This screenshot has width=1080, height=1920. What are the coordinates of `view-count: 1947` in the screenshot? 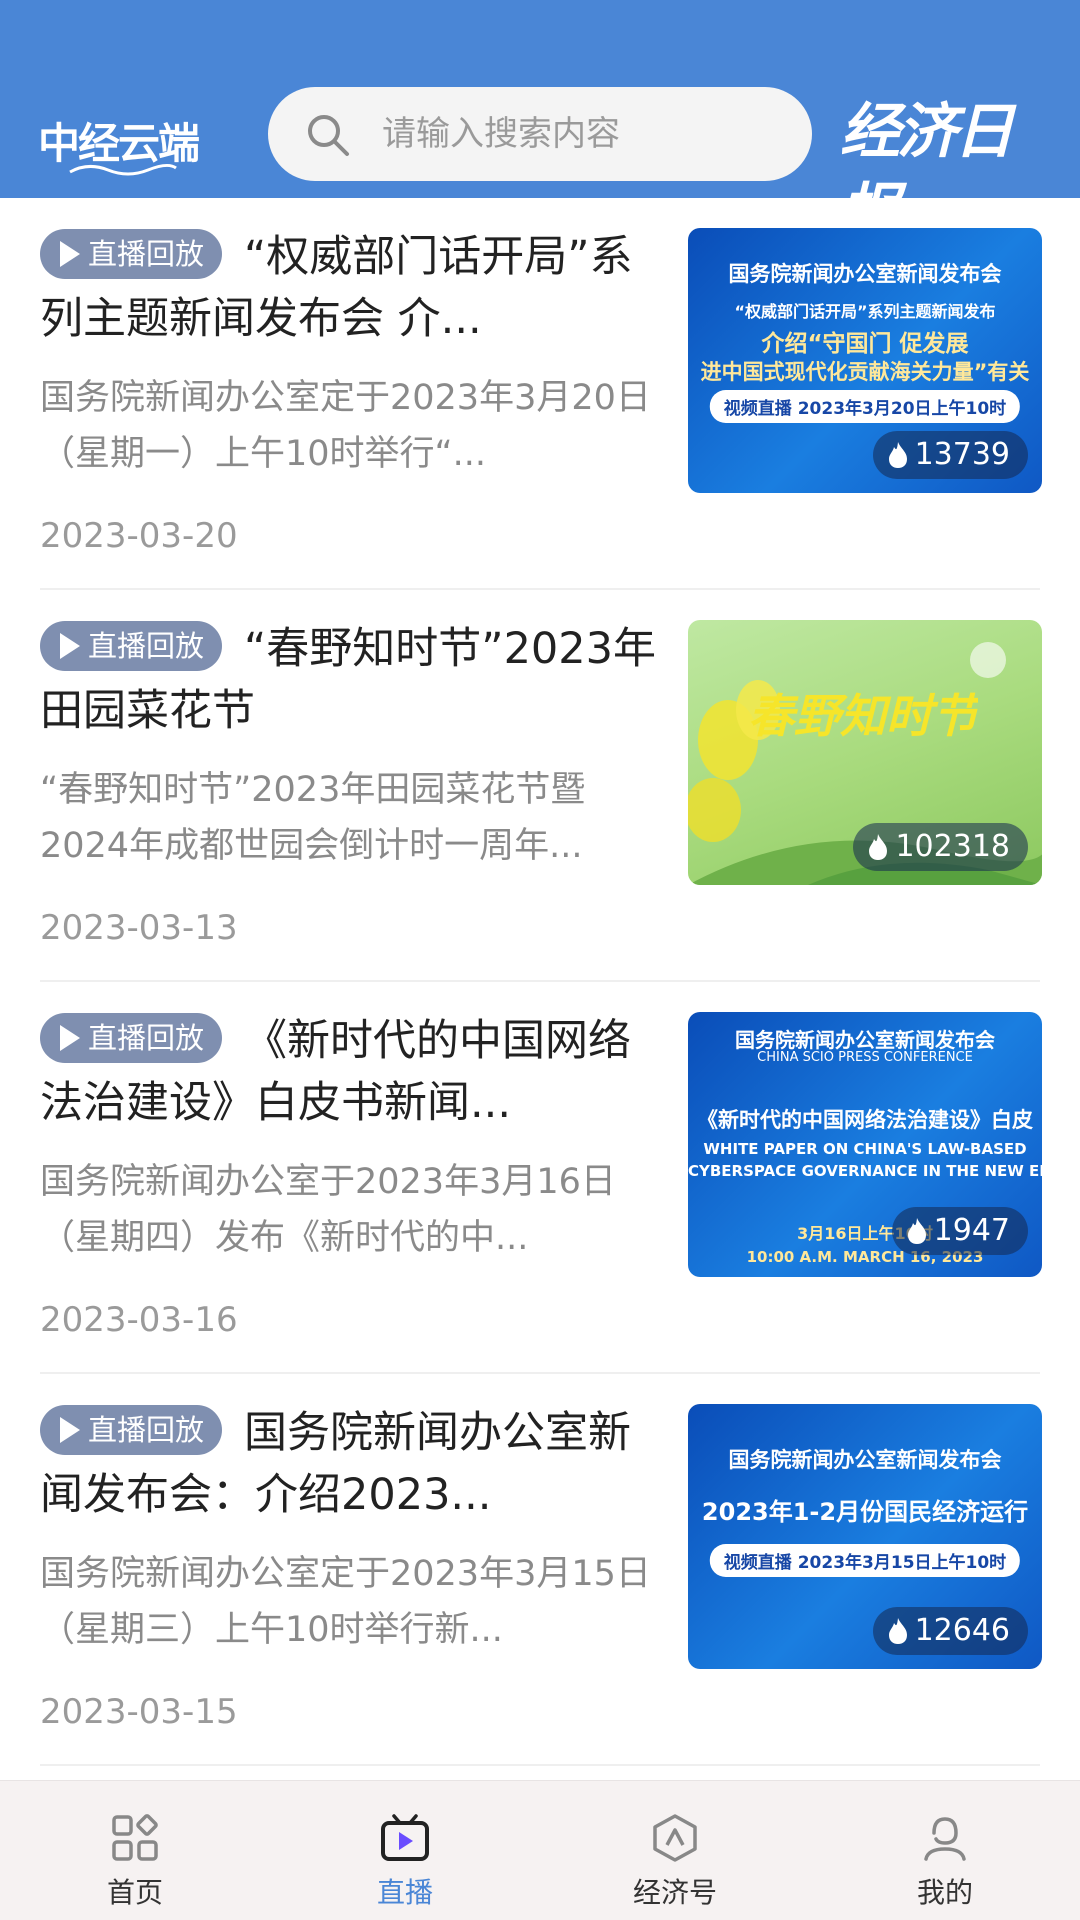 It's located at (959, 1231).